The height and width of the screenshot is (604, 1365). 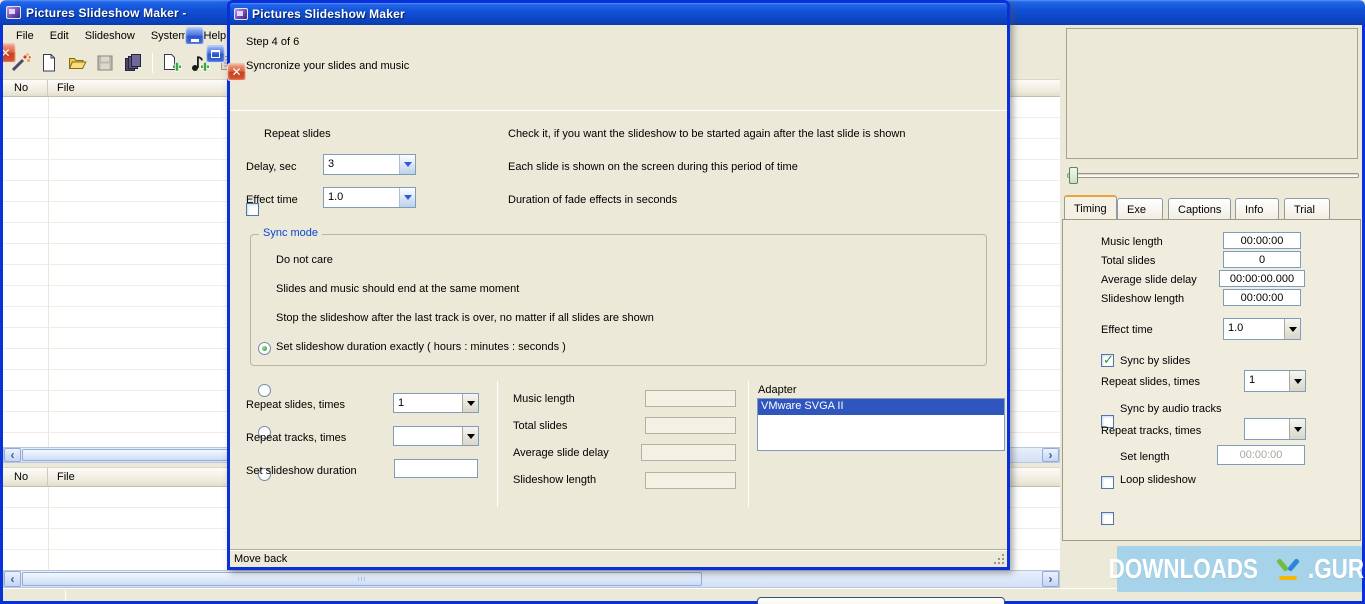 I want to click on total-slides-label: Total slides, so click(x=1128, y=261).